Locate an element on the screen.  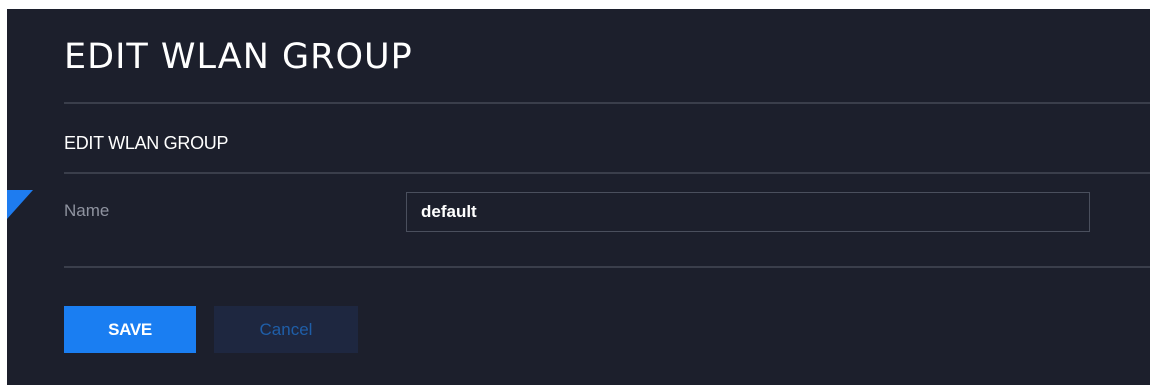
page-title: EDIT WLAN GROUP is located at coordinates (238, 57).